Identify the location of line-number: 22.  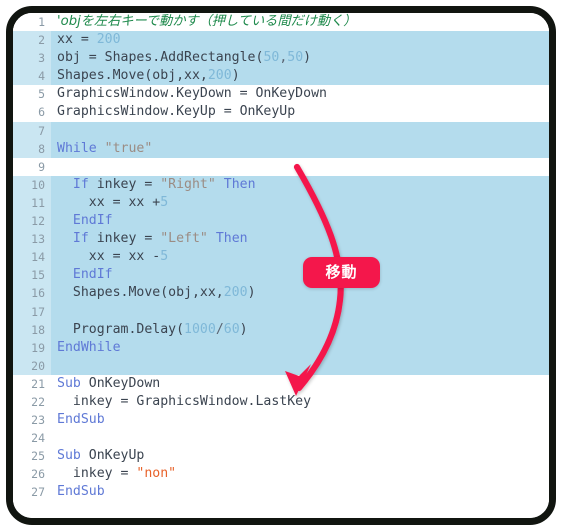
(32, 402).